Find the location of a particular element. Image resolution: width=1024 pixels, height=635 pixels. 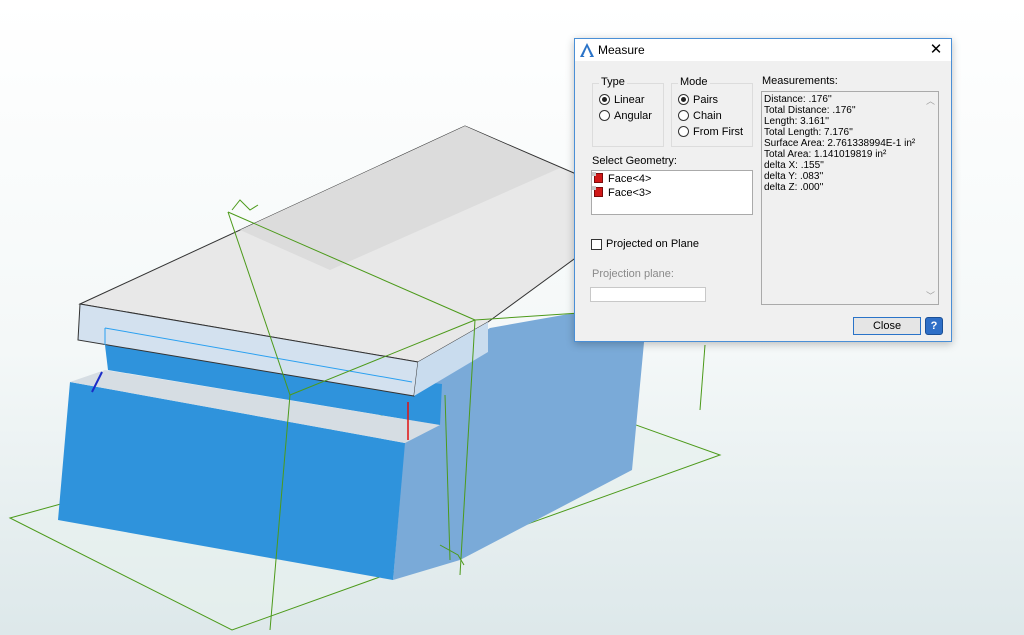

radio-from-first: From First is located at coordinates (710, 133).